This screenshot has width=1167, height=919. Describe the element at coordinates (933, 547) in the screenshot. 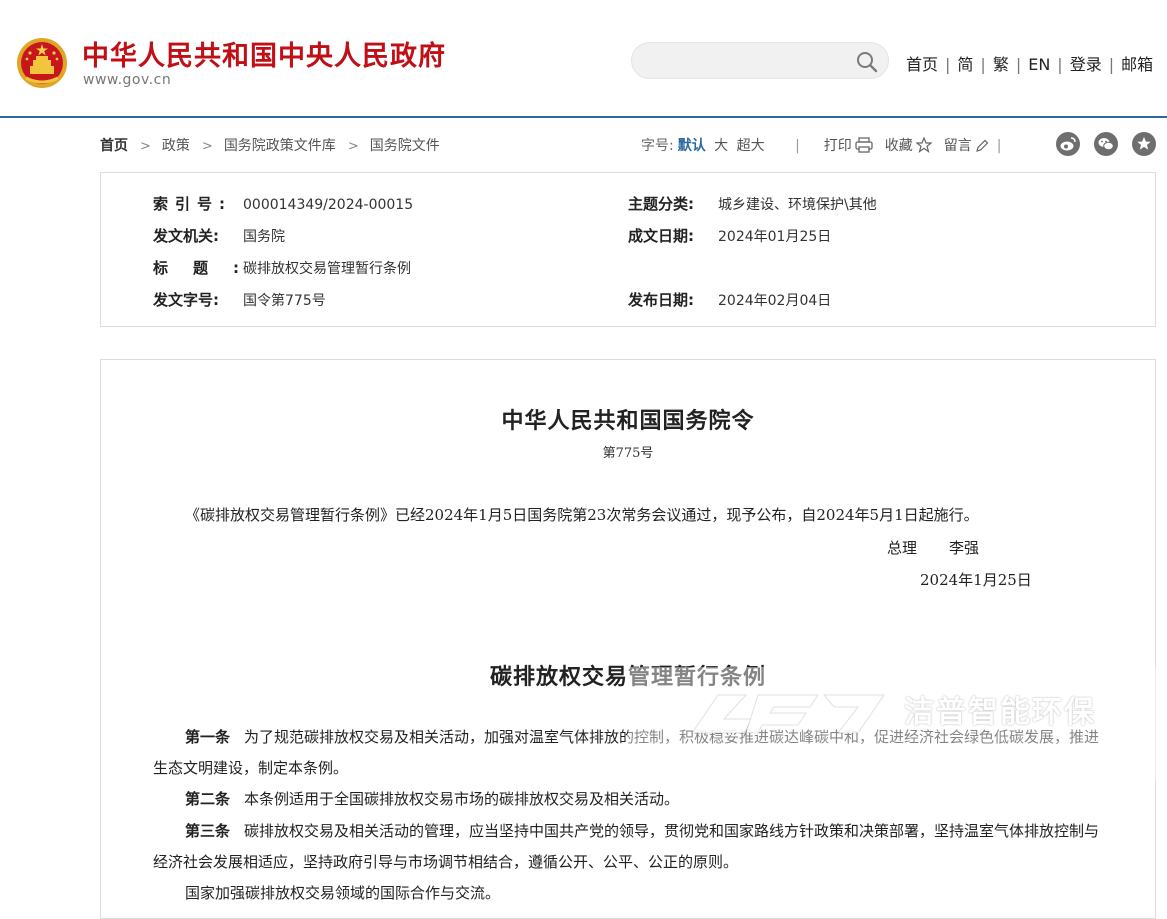

I see `signer: 总理 李强` at that location.